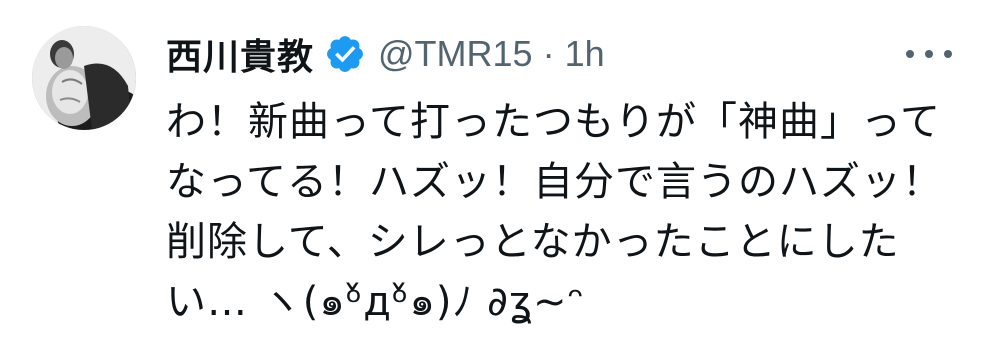 This screenshot has height=341, width=982. What do you see at coordinates (345, 54) in the screenshot?
I see `verified-badge-icon` at bounding box center [345, 54].